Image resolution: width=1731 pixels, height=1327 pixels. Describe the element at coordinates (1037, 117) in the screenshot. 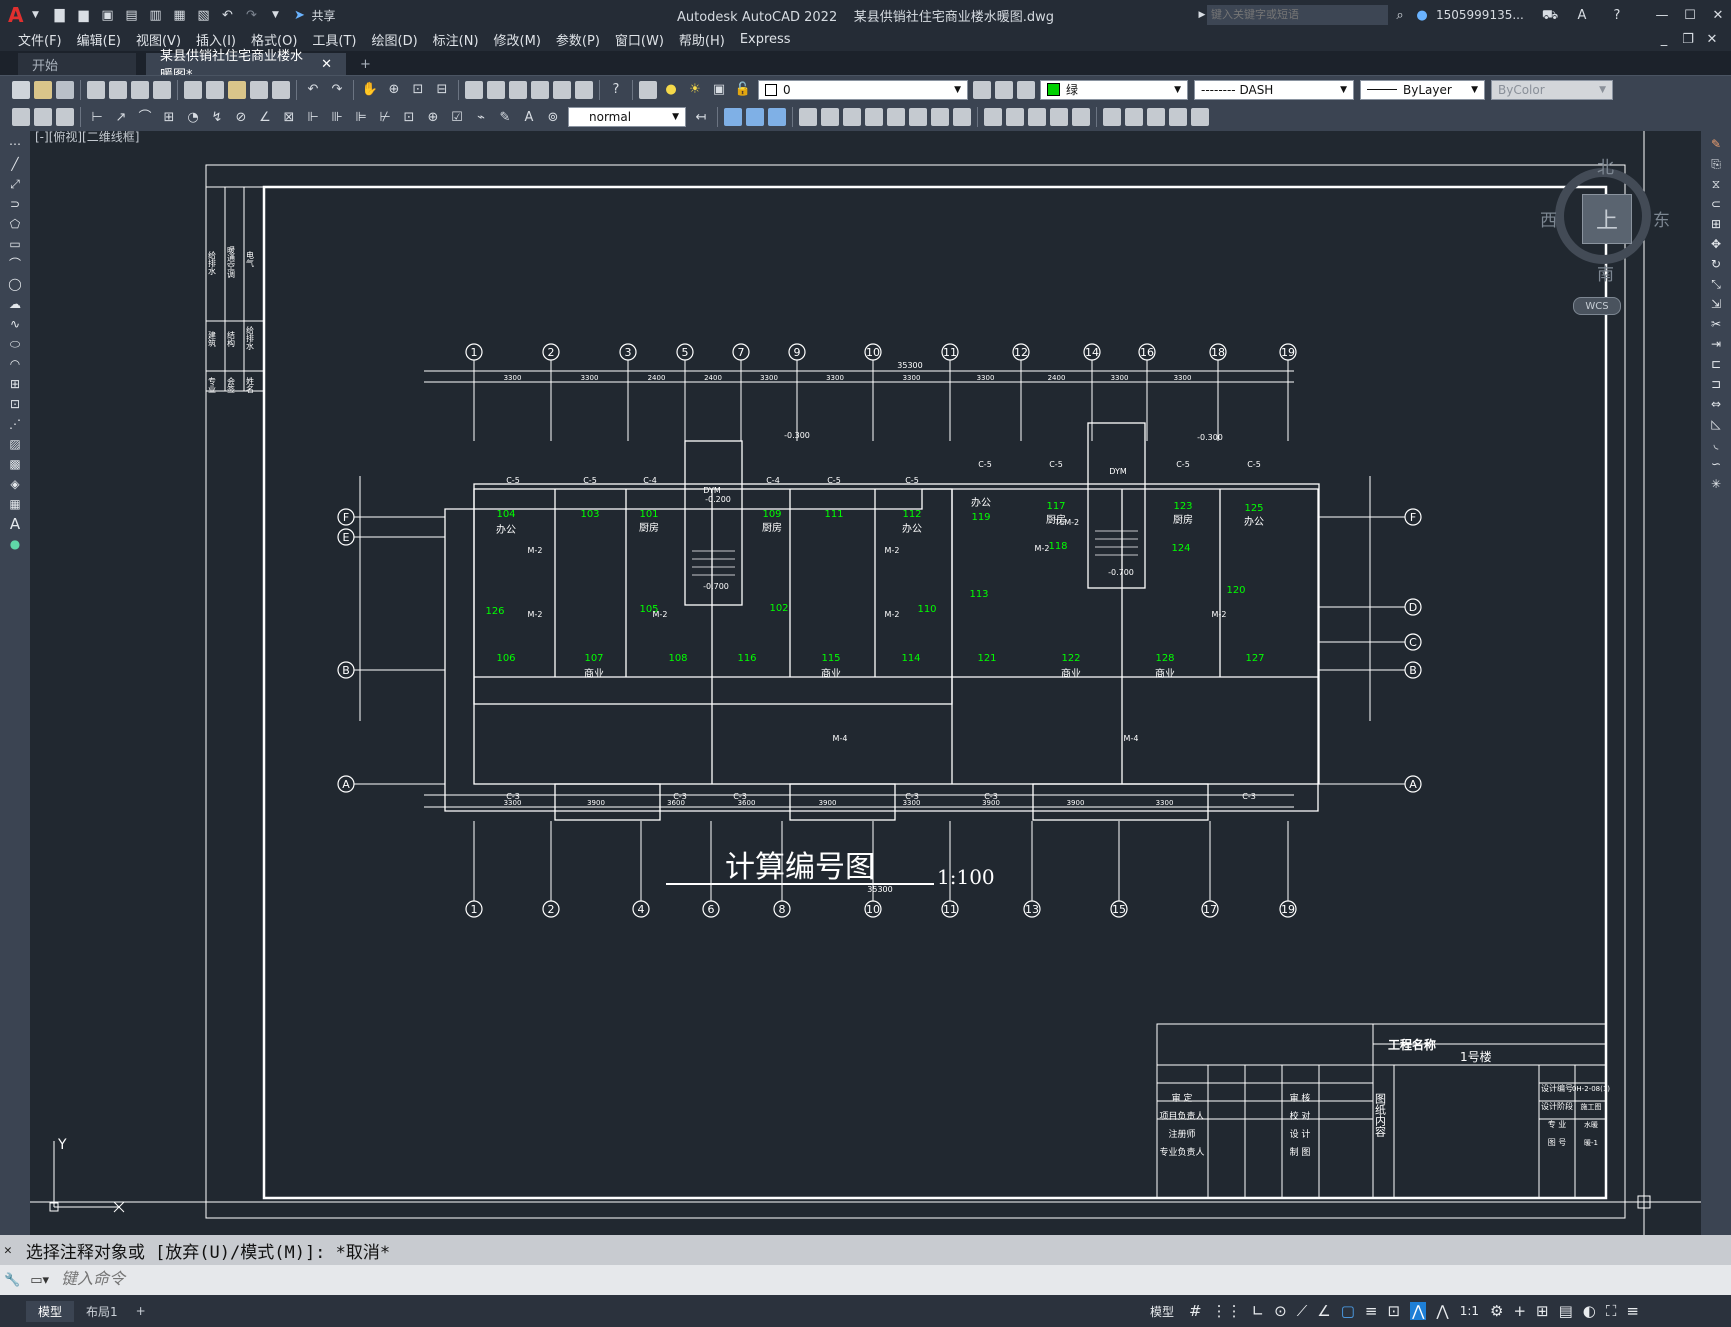

I see `modify-tool-14-icon` at that location.